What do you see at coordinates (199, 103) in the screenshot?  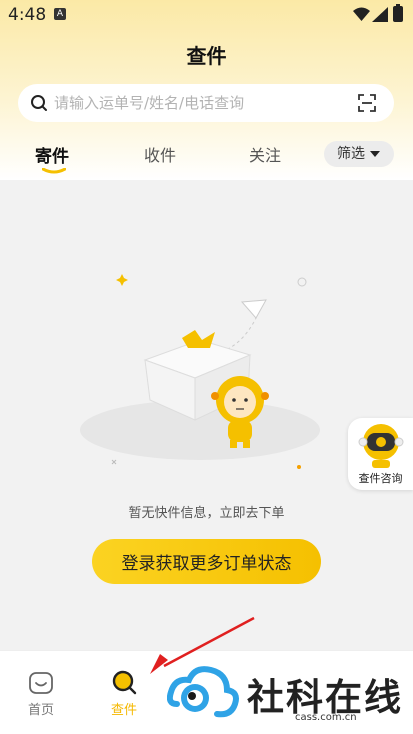 I see `search-input` at bounding box center [199, 103].